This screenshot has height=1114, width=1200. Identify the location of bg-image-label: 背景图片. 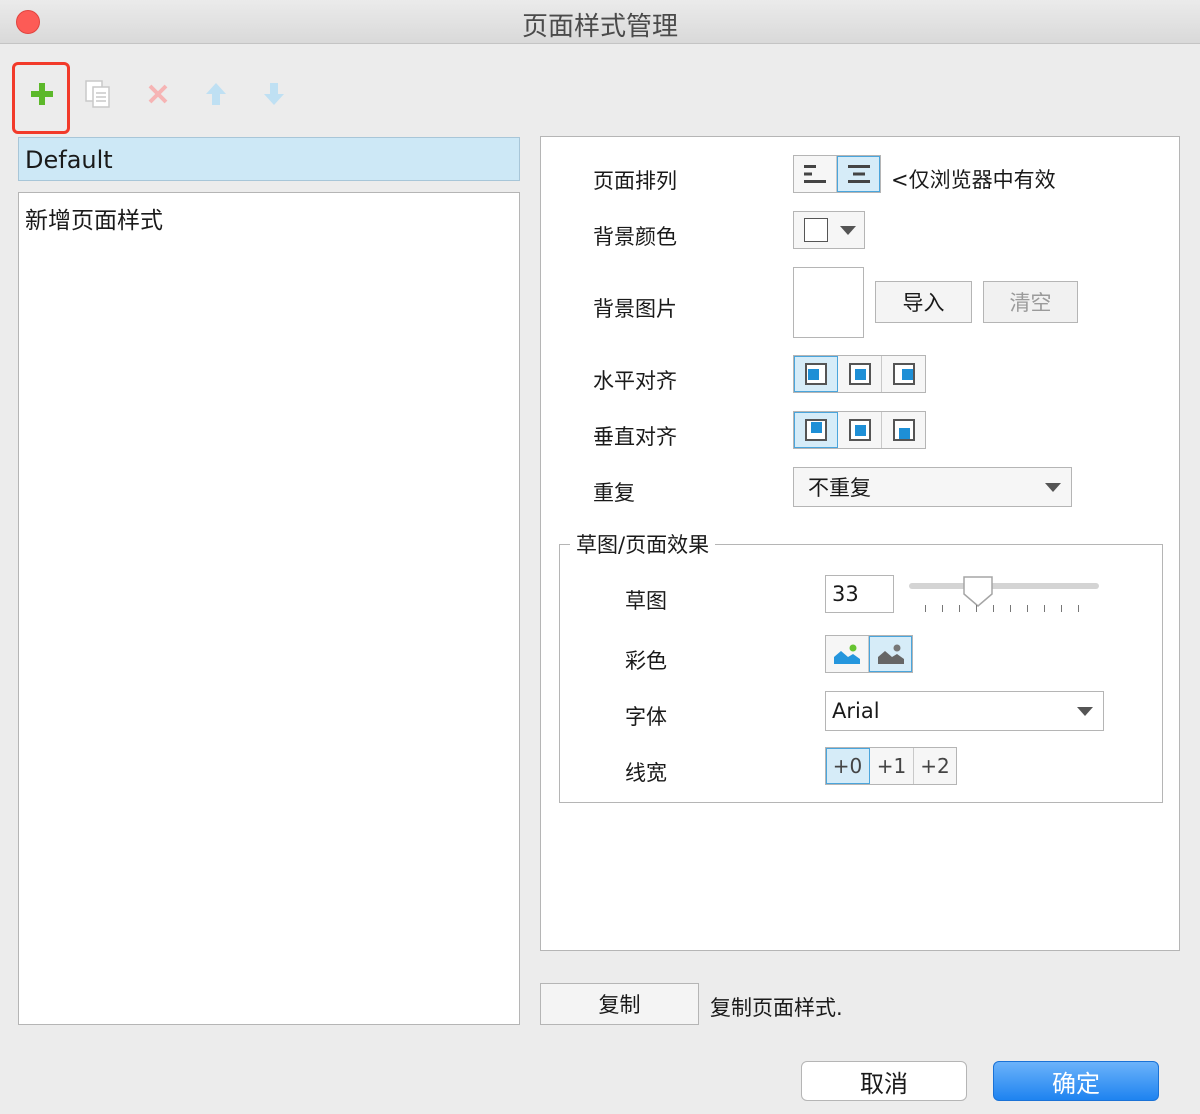
(635, 309).